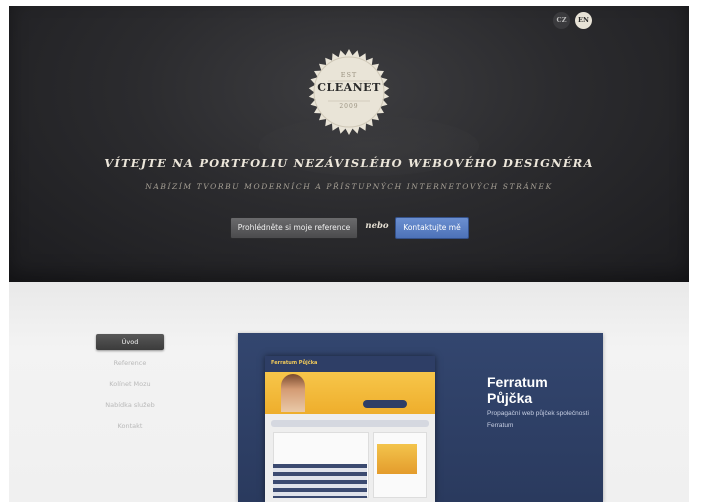 Image resolution: width=701 pixels, height=502 pixels. What do you see at coordinates (130, 405) in the screenshot?
I see `sidebar-item-nabidka-sluzeb: Nabídka služeb` at bounding box center [130, 405].